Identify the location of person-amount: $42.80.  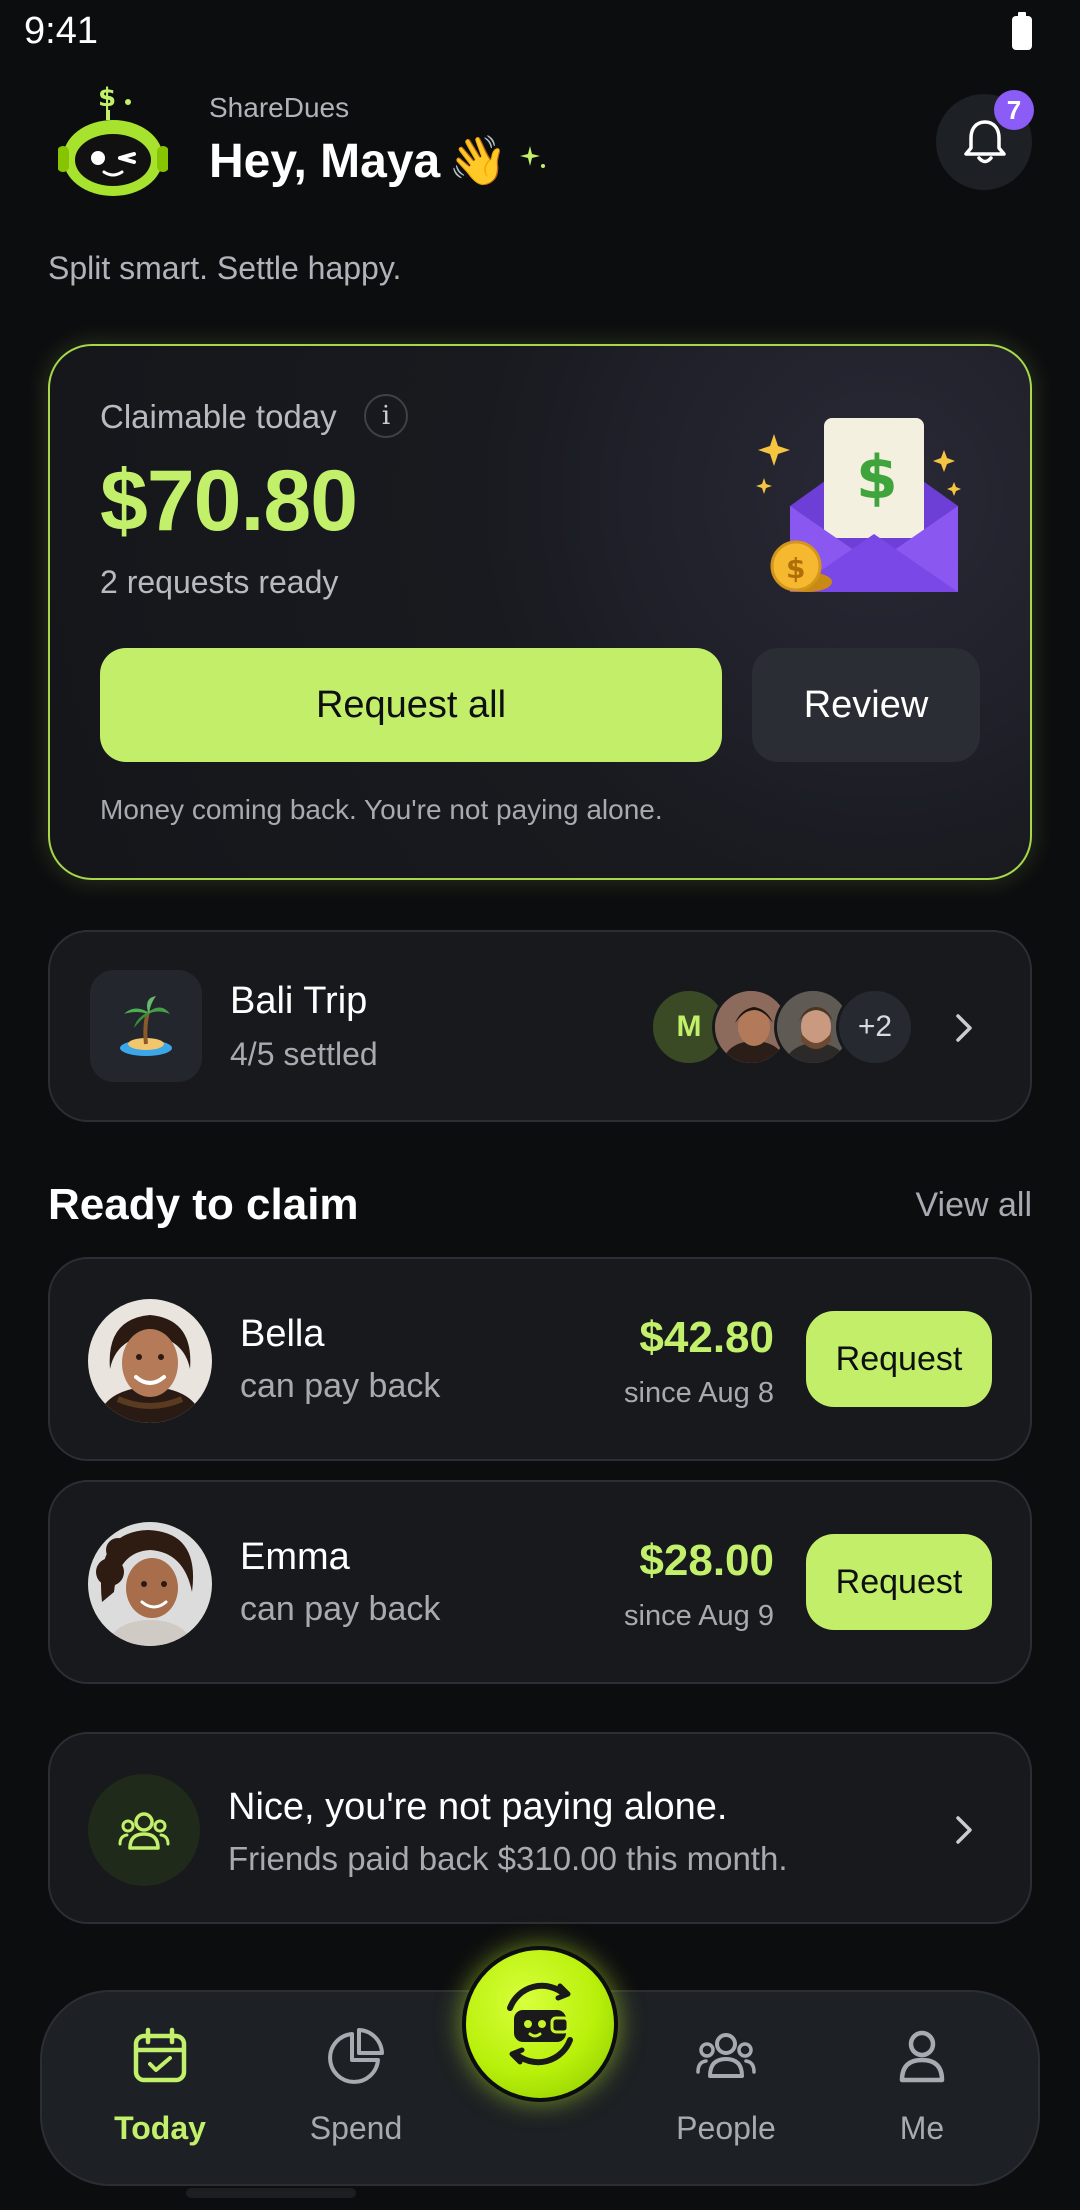
(706, 1337).